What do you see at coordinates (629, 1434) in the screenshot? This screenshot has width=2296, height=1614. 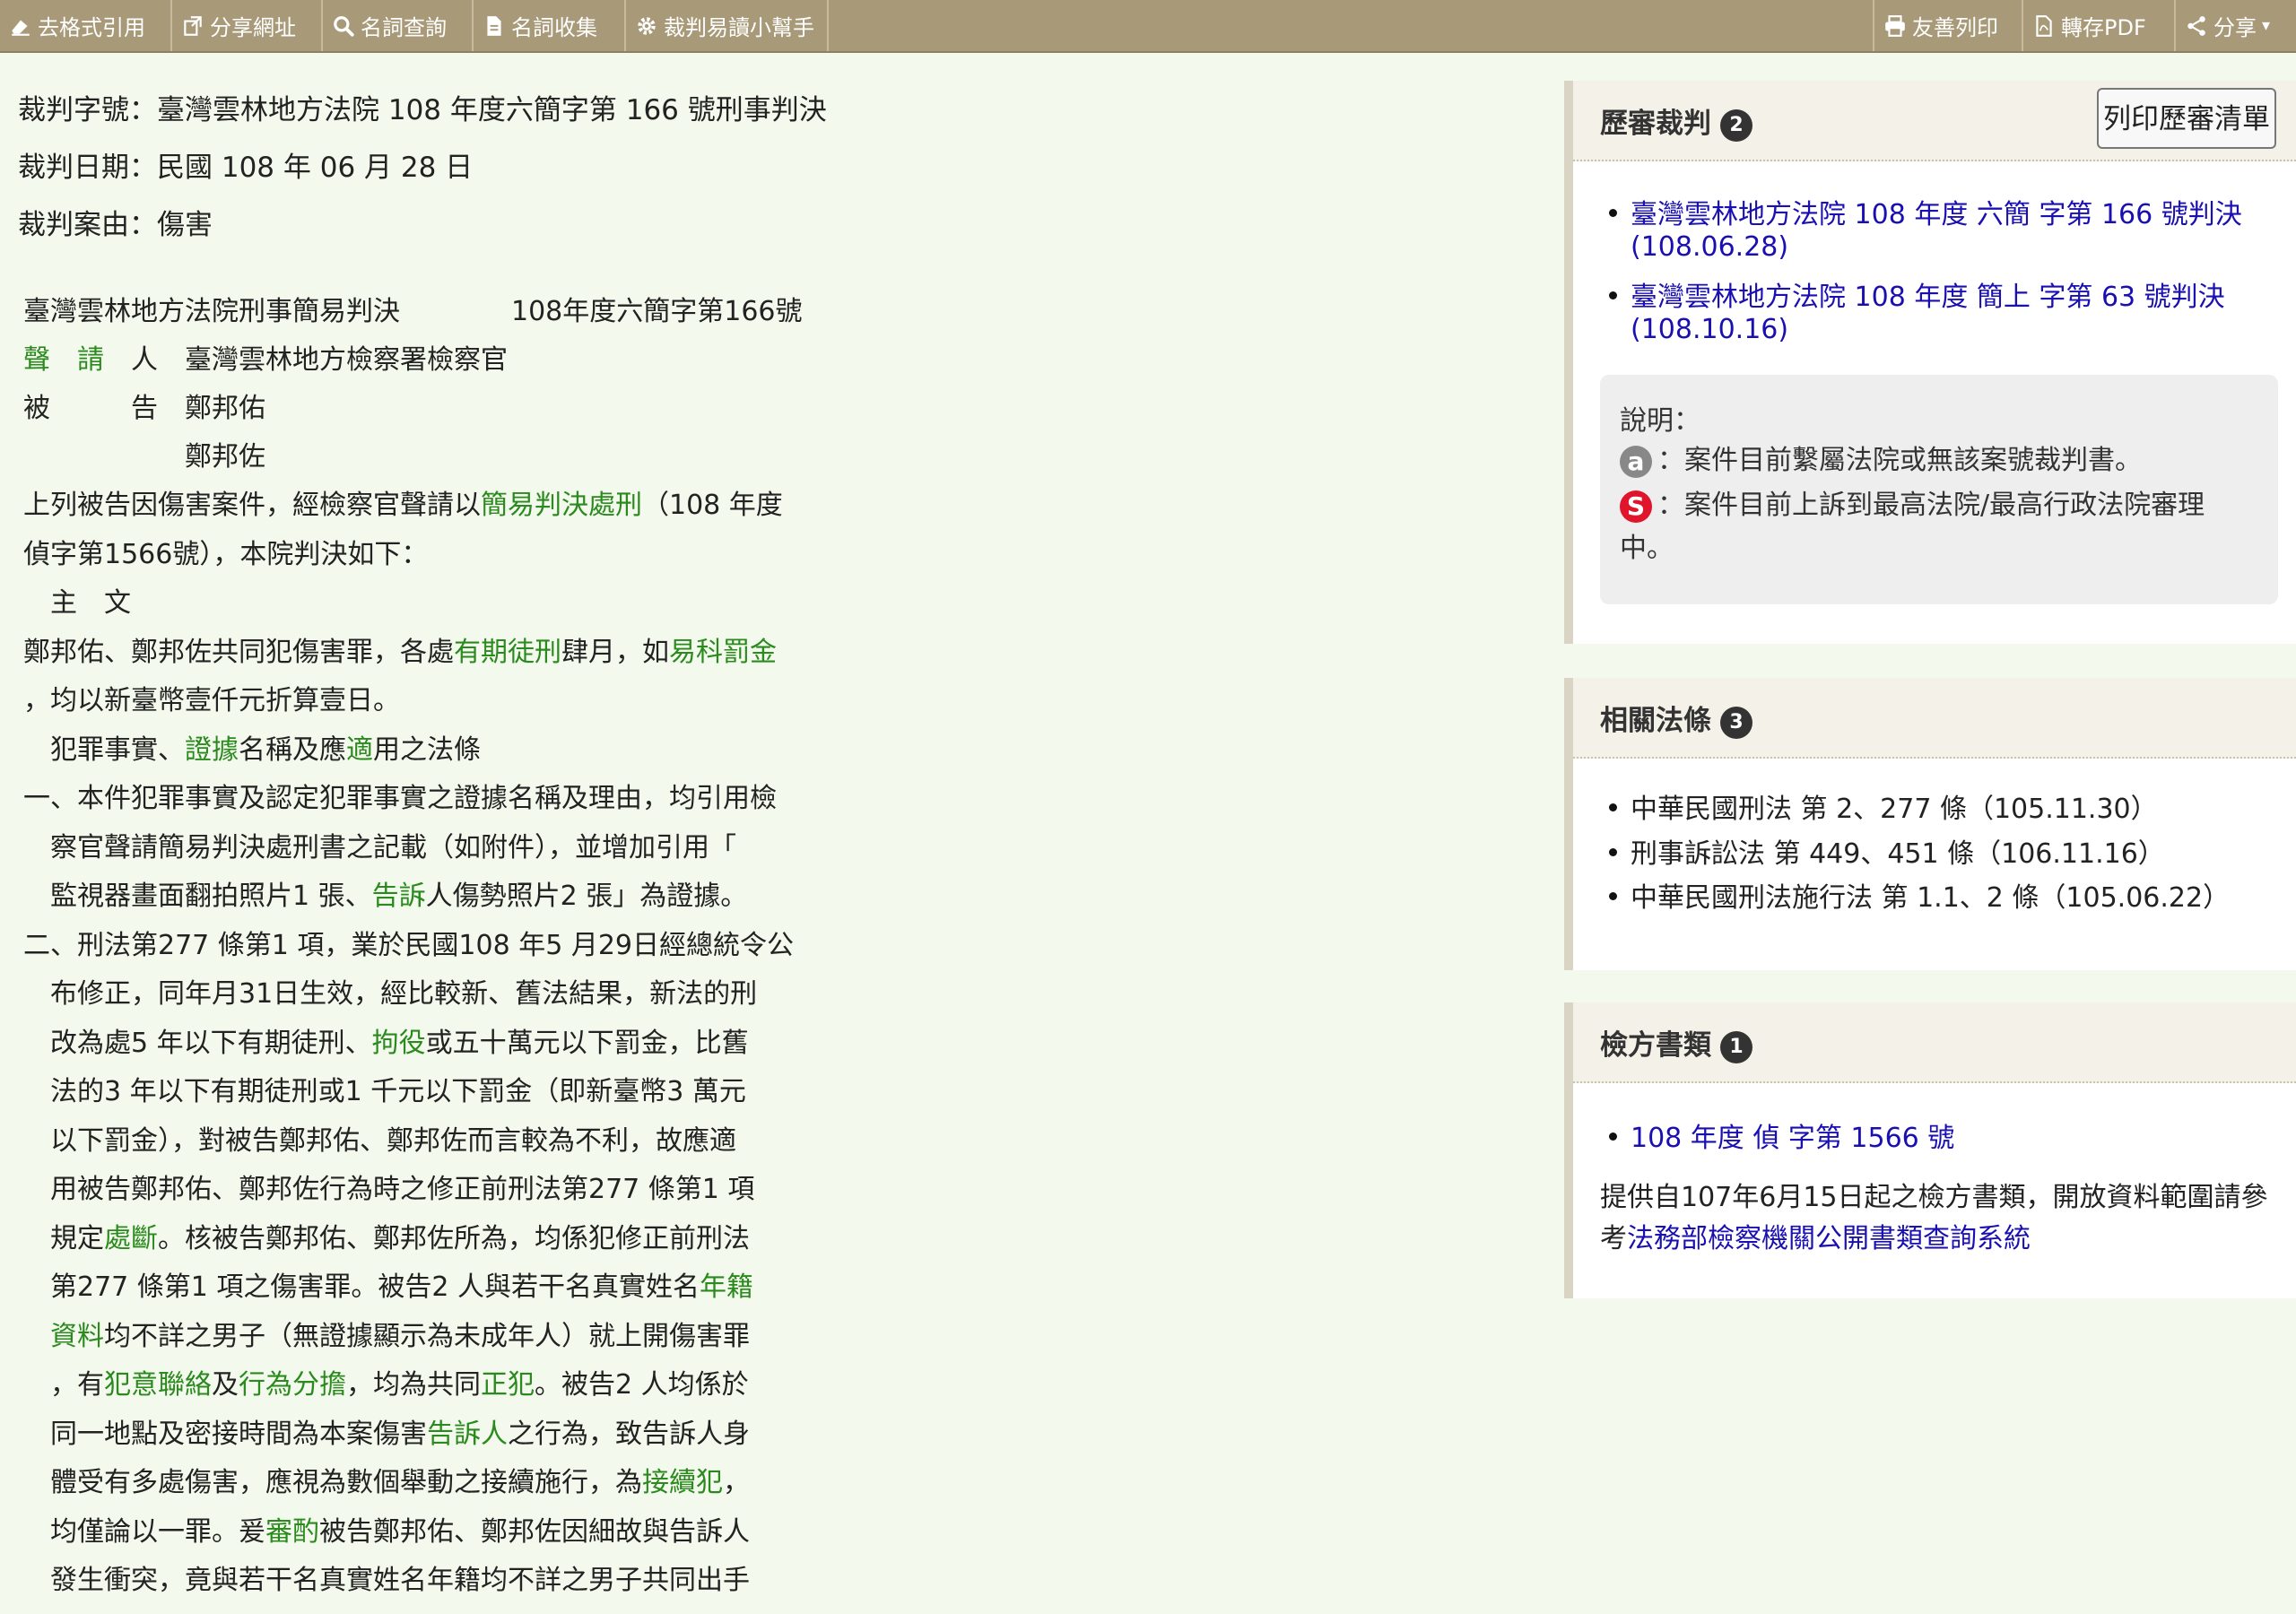 I see `judgment-text: 之行為，致告訴人身` at bounding box center [629, 1434].